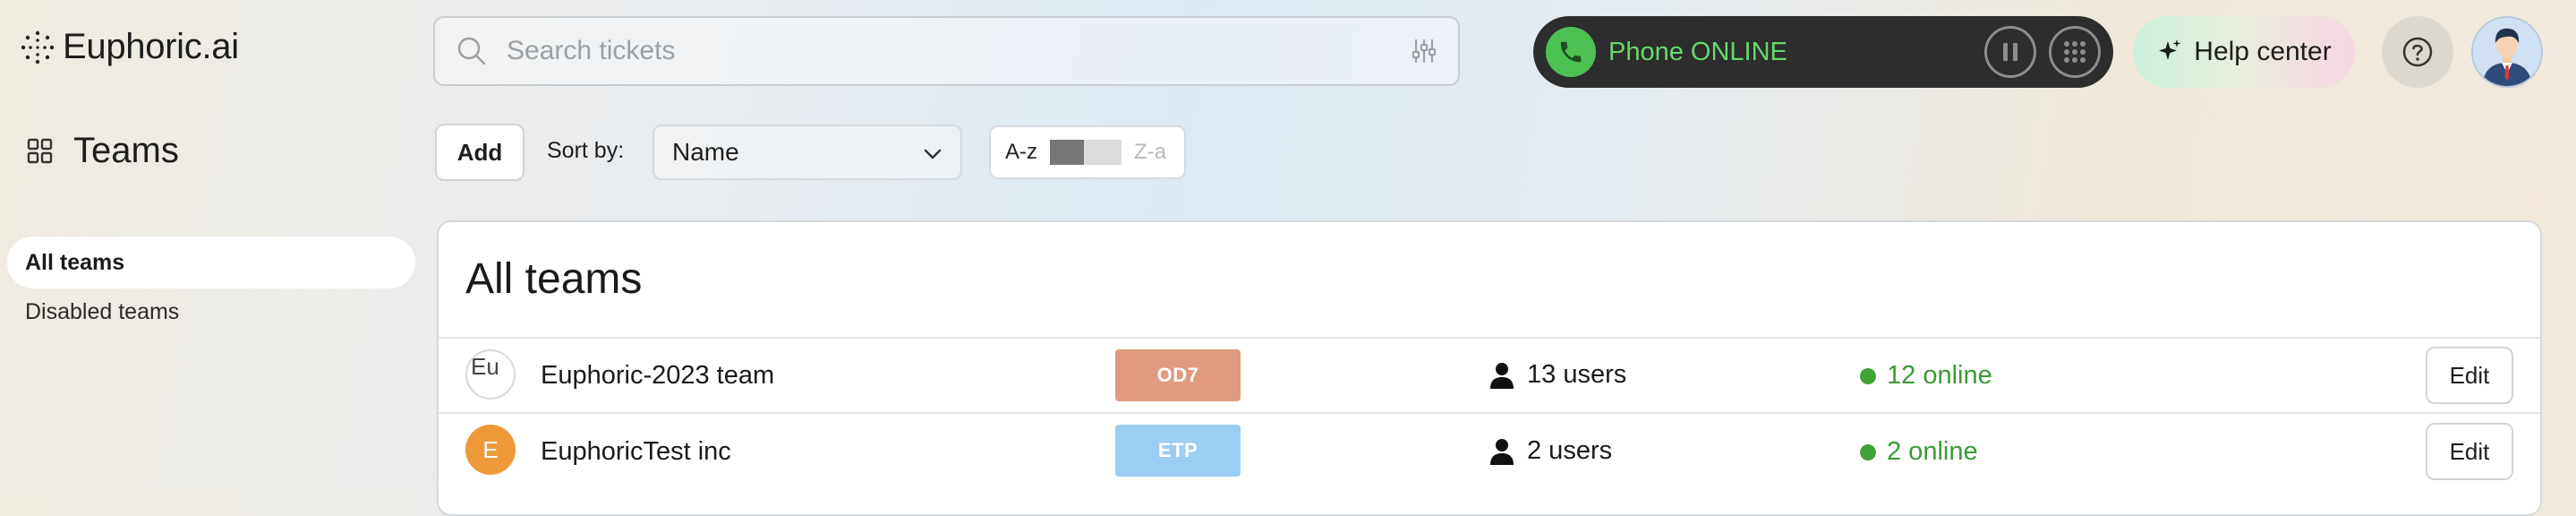 The image size is (2576, 516). What do you see at coordinates (102, 312) in the screenshot?
I see `sidebar-item-disabled-teams: Disabled teams` at bounding box center [102, 312].